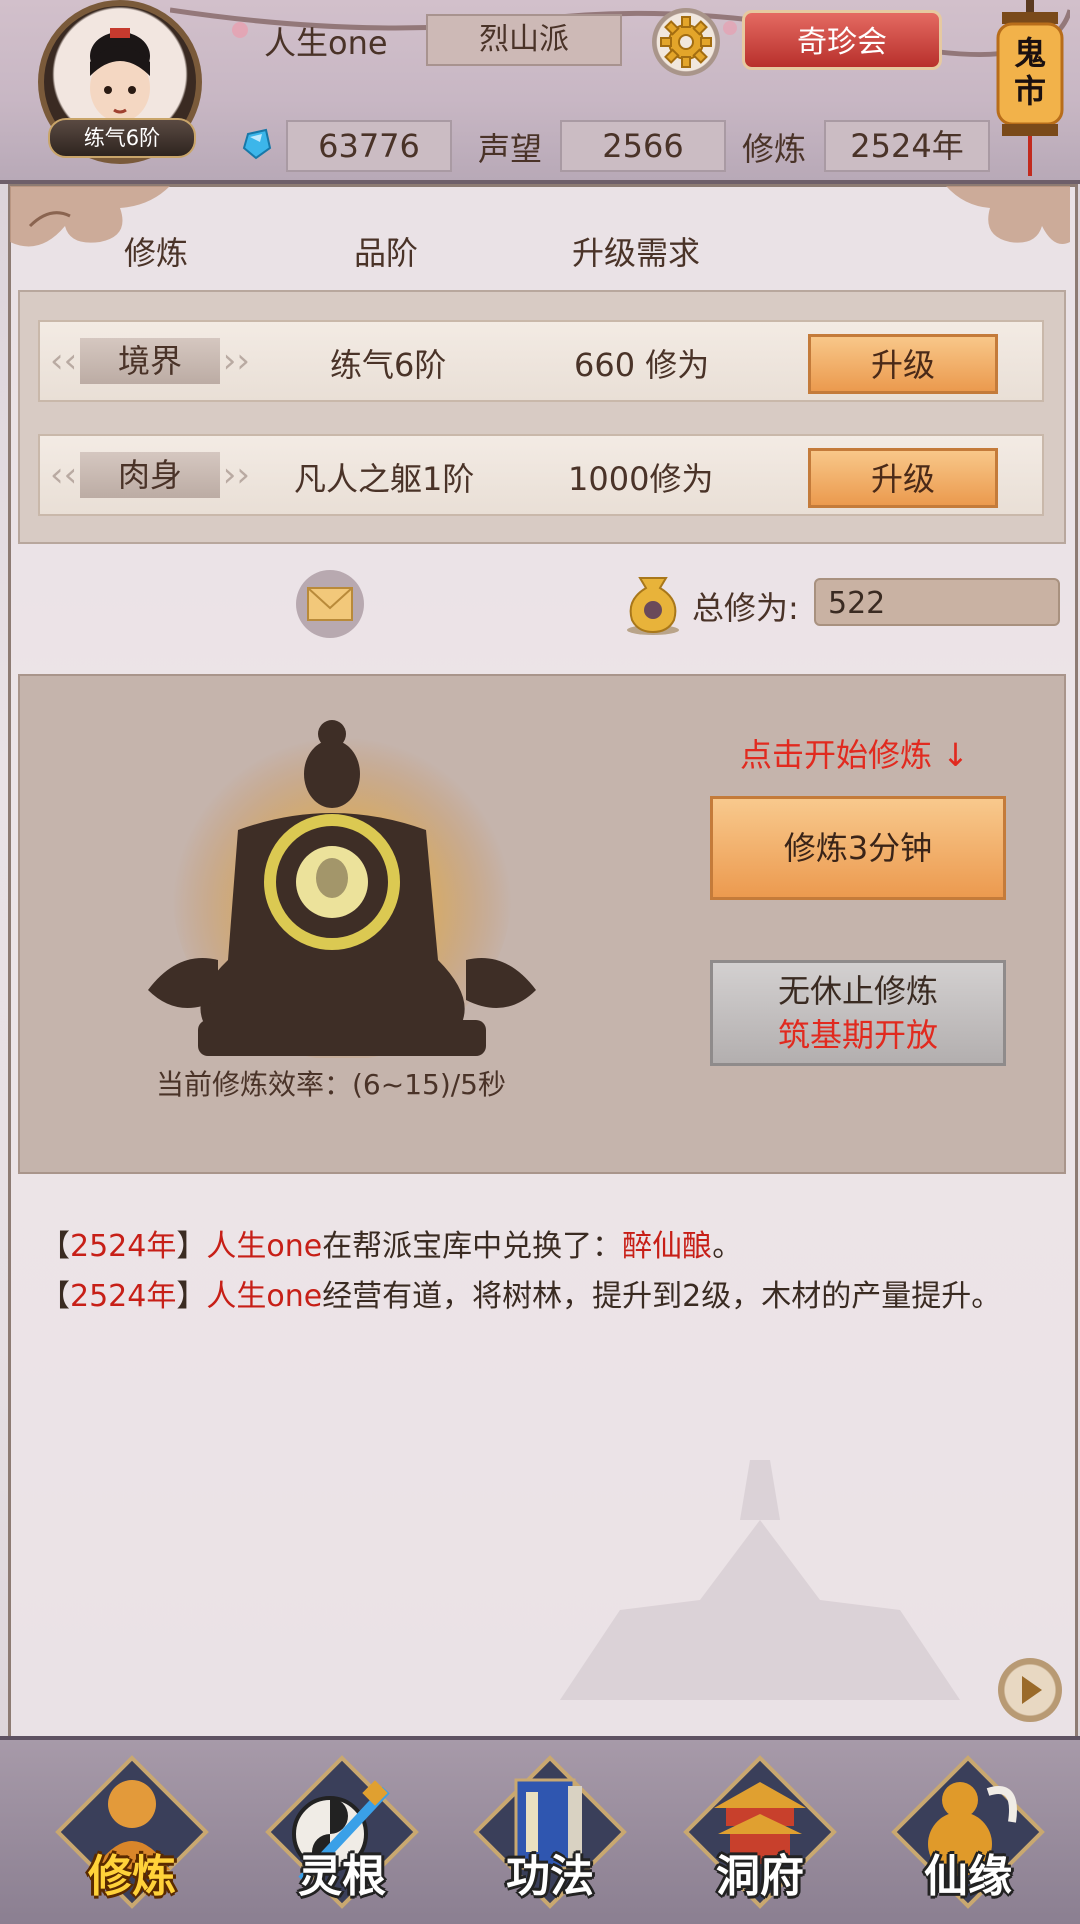 Image resolution: width=1080 pixels, height=1924 pixels. I want to click on realm-tag: 境界, so click(150, 361).